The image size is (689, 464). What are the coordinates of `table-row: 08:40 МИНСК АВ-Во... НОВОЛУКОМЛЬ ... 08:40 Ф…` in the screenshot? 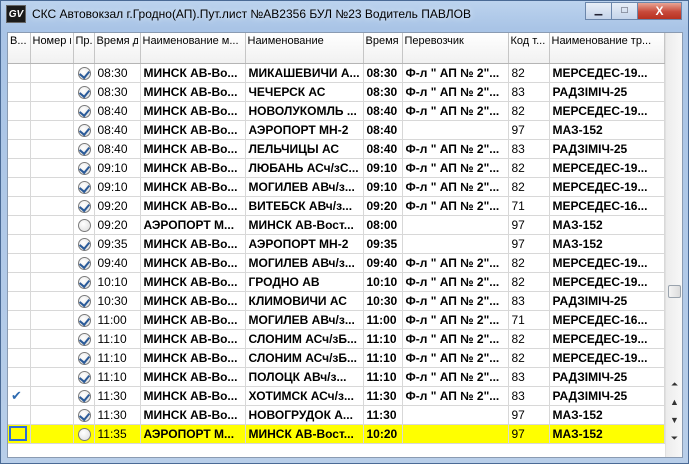 It's located at (336, 111).